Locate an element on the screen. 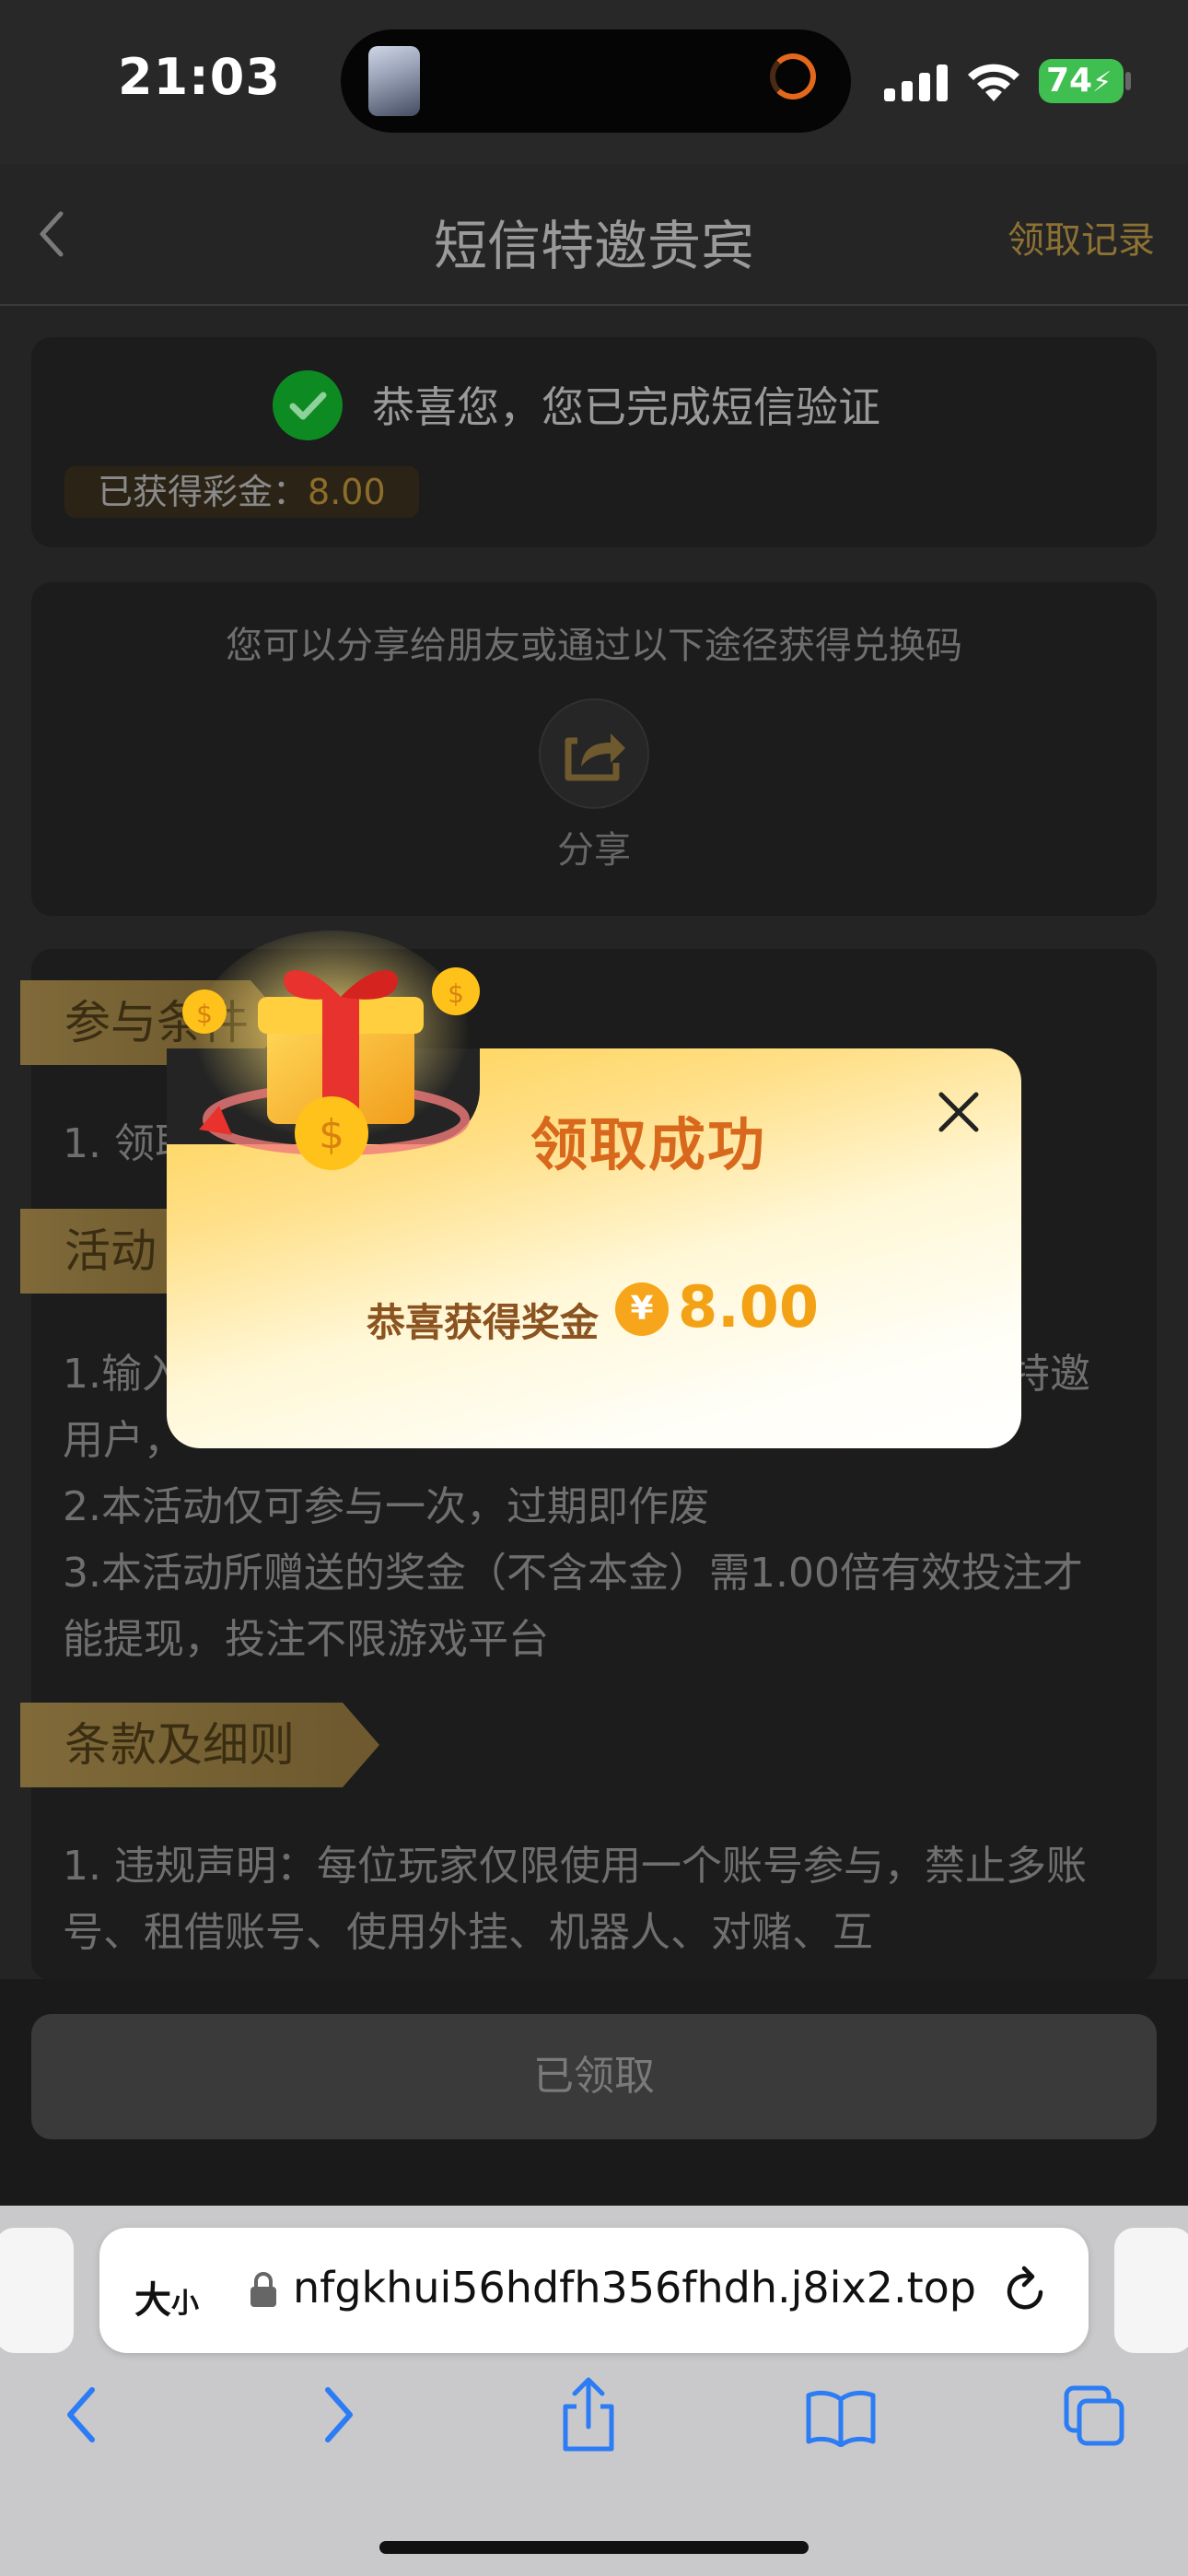 The image size is (1188, 2576). verification-panel: 恭喜您，您已完成短信验证 已获得彩金：8.00 is located at coordinates (594, 442).